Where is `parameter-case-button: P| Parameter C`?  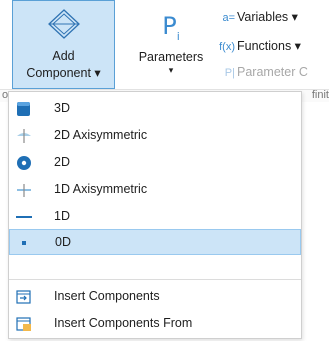
parameter-case-button: P| Parameter C is located at coordinates (261, 74).